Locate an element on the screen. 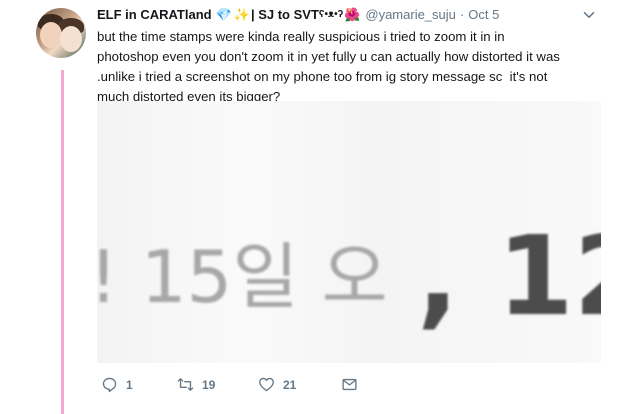 This screenshot has width=637, height=414. direct-message-icon is located at coordinates (349, 384).